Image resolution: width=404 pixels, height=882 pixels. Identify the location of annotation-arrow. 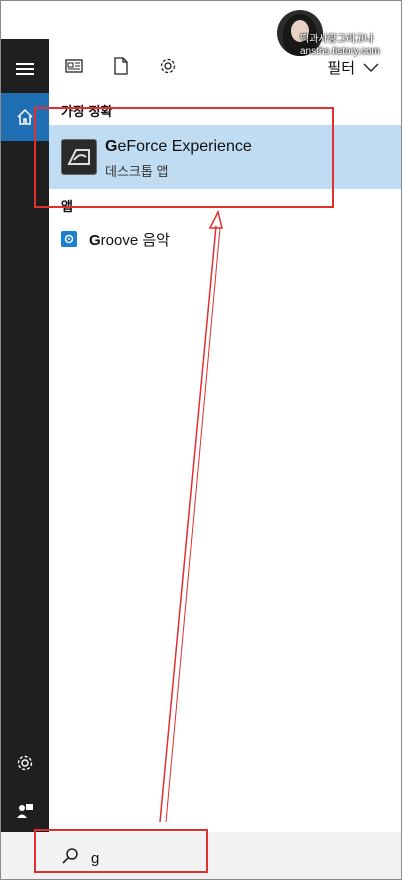
(191, 516).